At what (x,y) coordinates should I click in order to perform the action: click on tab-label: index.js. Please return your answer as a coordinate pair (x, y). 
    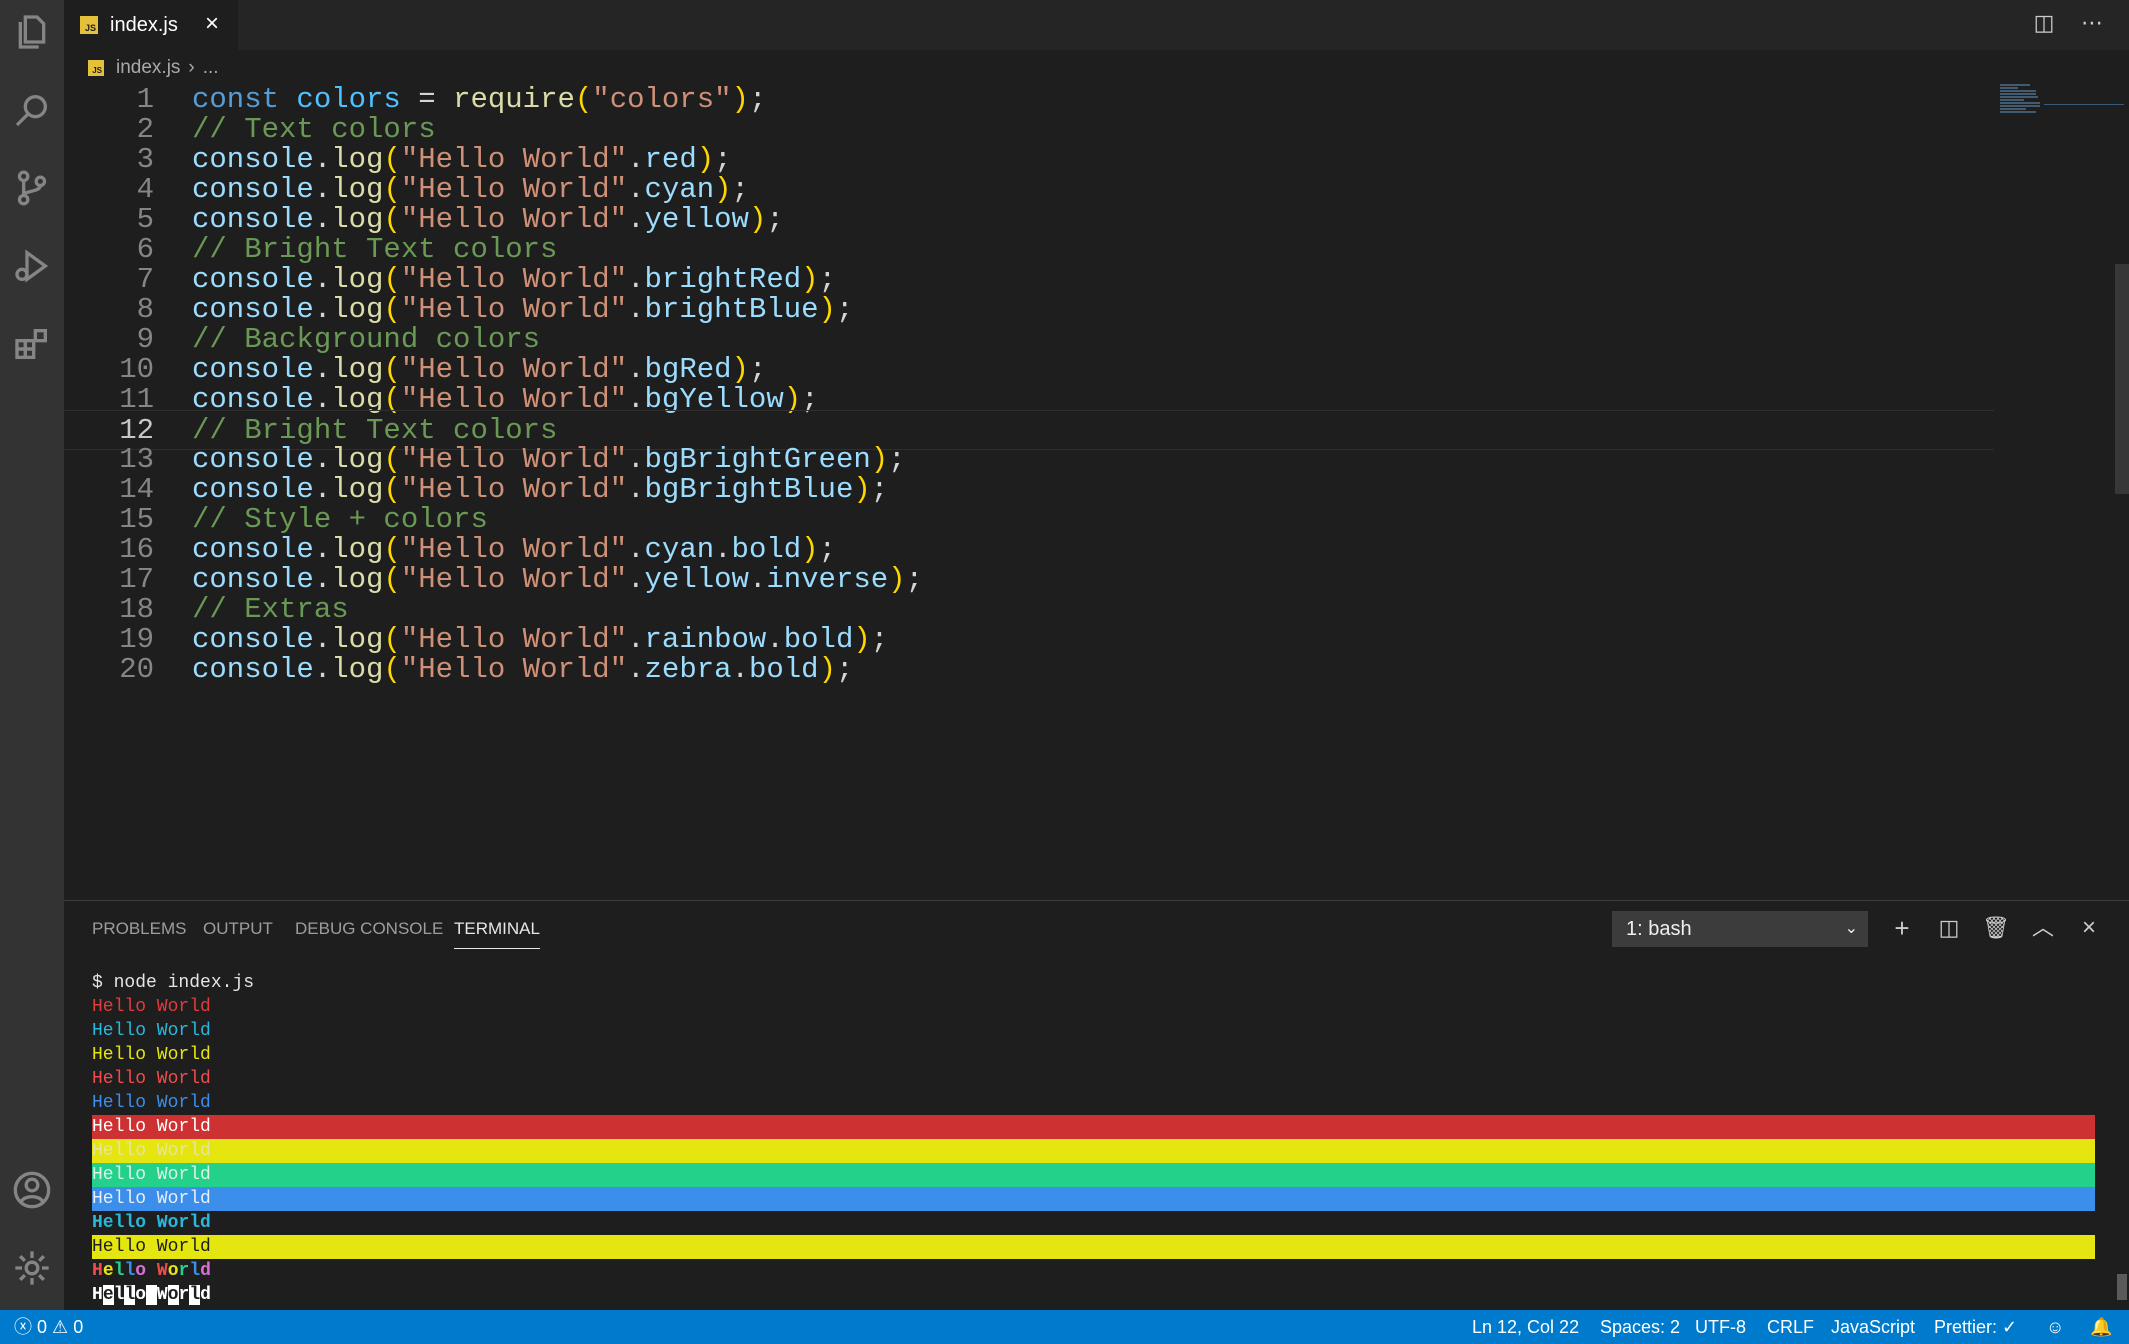
    Looking at the image, I should click on (144, 24).